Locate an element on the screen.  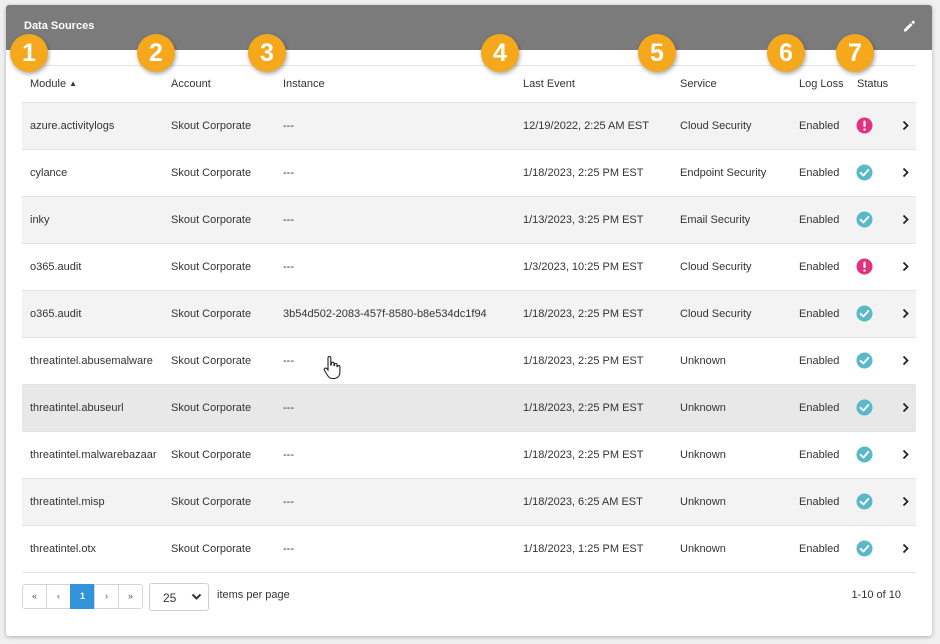
cell-last-event: 12/19/2022, 2:25 AM EST is located at coordinates (586, 126).